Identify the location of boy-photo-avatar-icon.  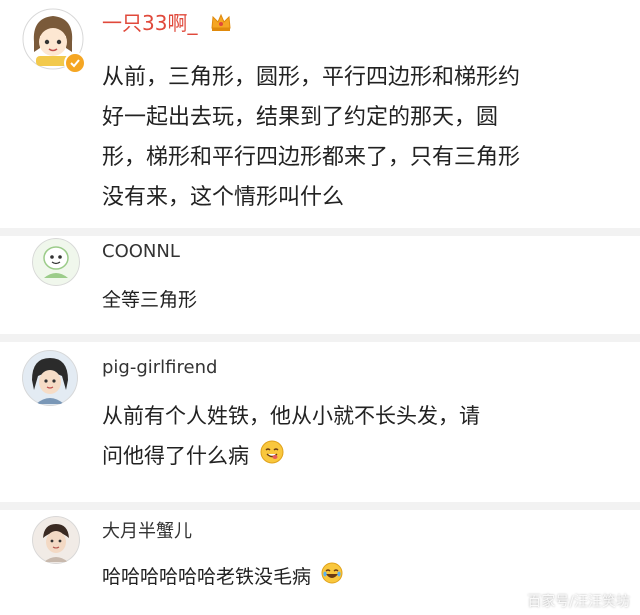
(56, 540).